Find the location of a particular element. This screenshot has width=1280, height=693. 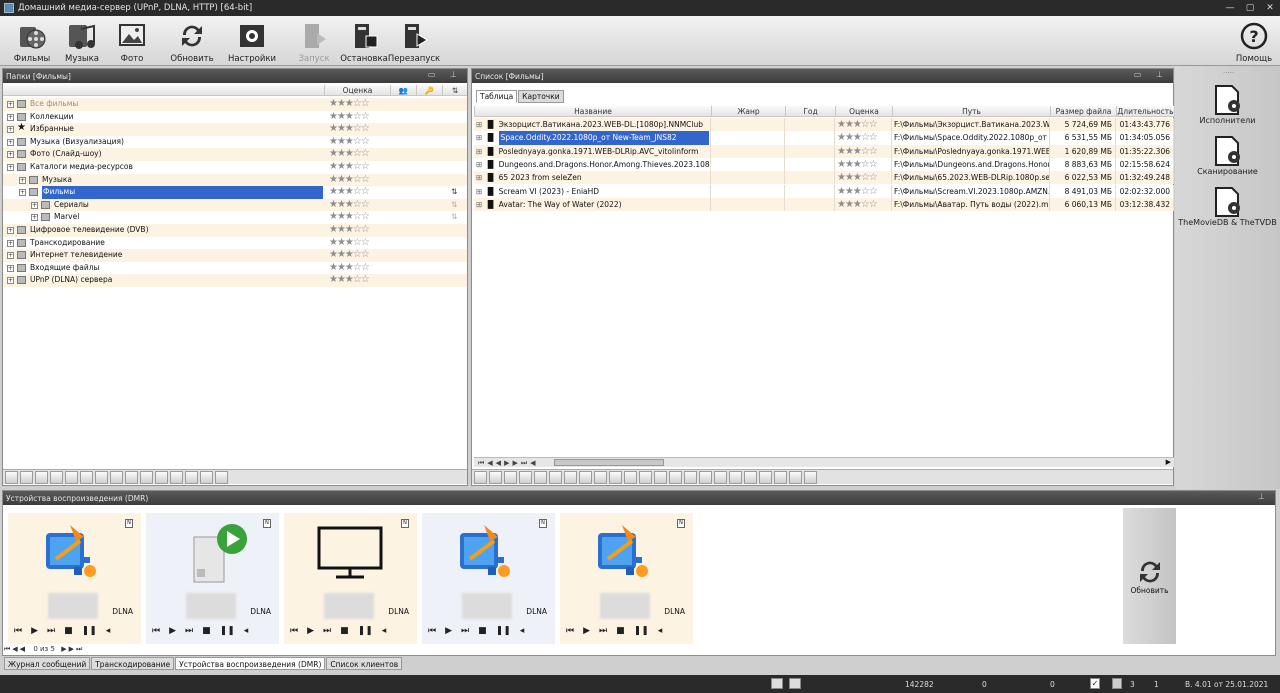

folder-item: + UPnP (DLNA) сервера ★★★☆☆ is located at coordinates (235, 280).